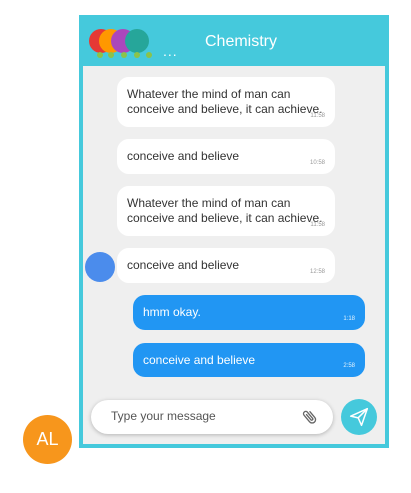 This screenshot has width=411, height=493. I want to click on message-input, so click(201, 416).